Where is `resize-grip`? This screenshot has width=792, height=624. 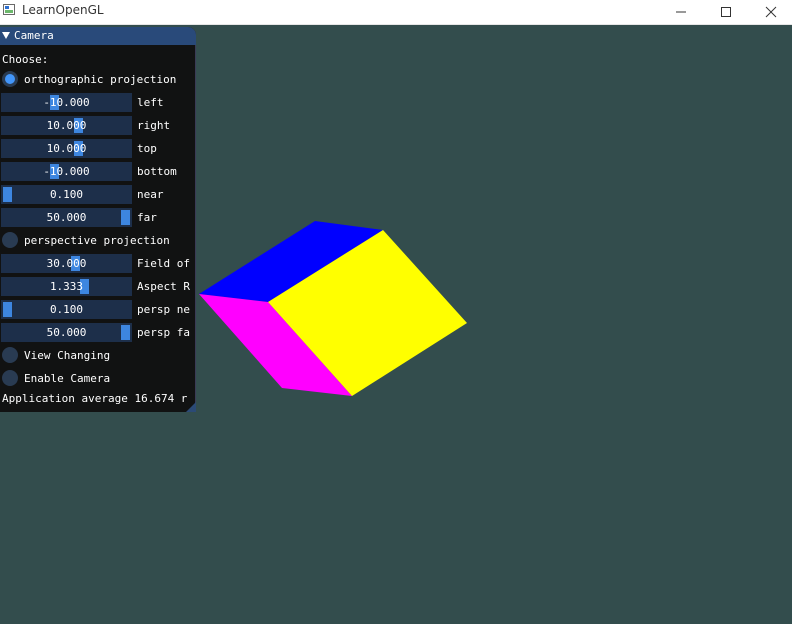
resize-grip is located at coordinates (191, 407).